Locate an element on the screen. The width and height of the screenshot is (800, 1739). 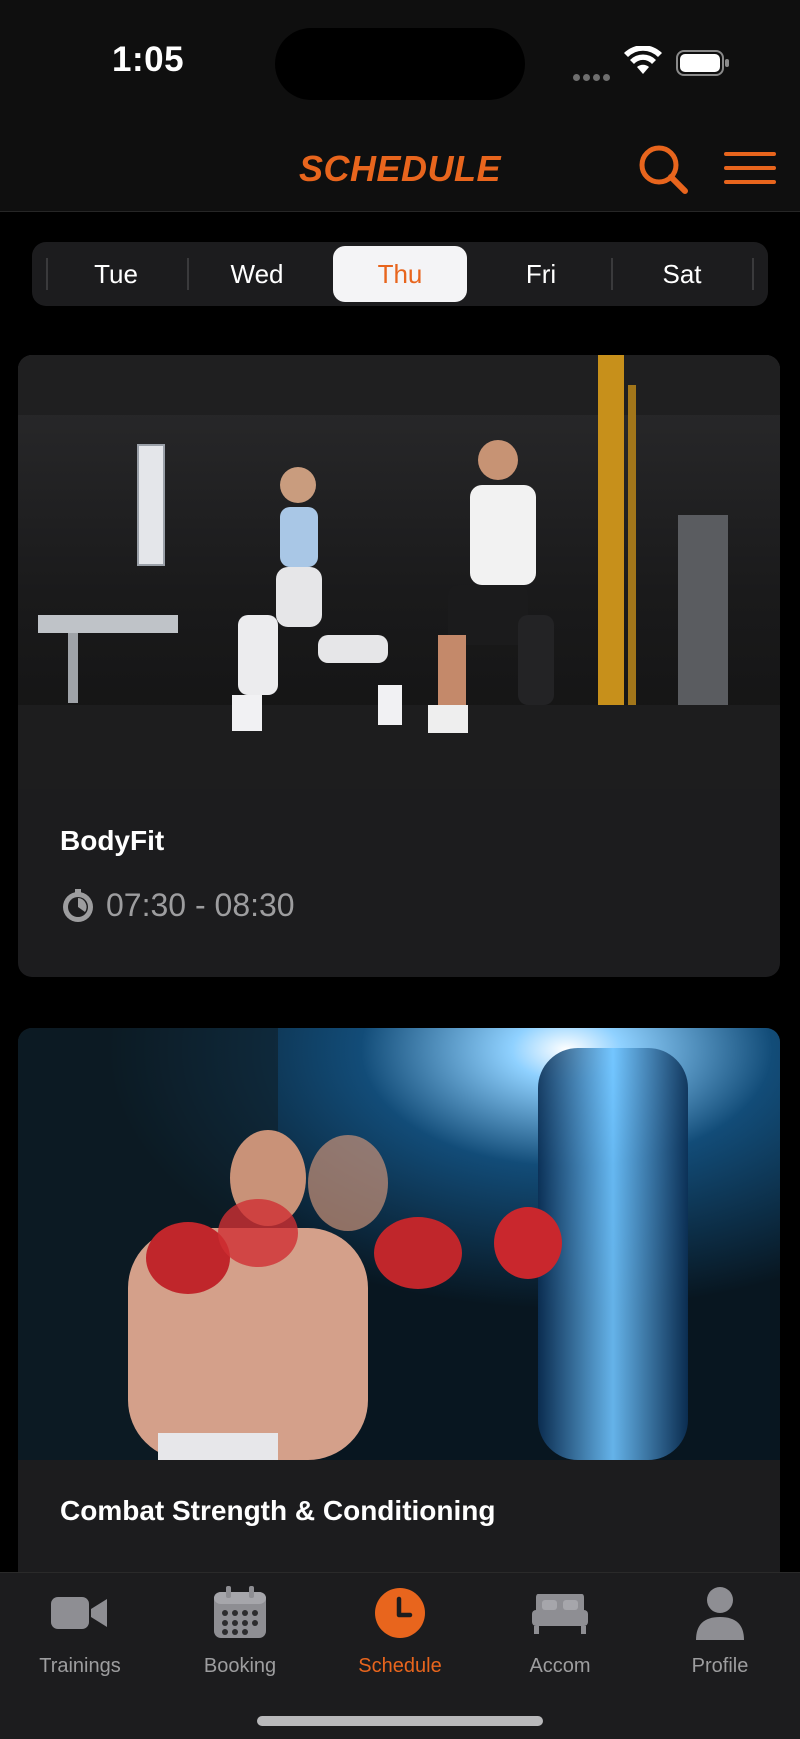
hamburger-menu-icon is located at coordinates (750, 168).